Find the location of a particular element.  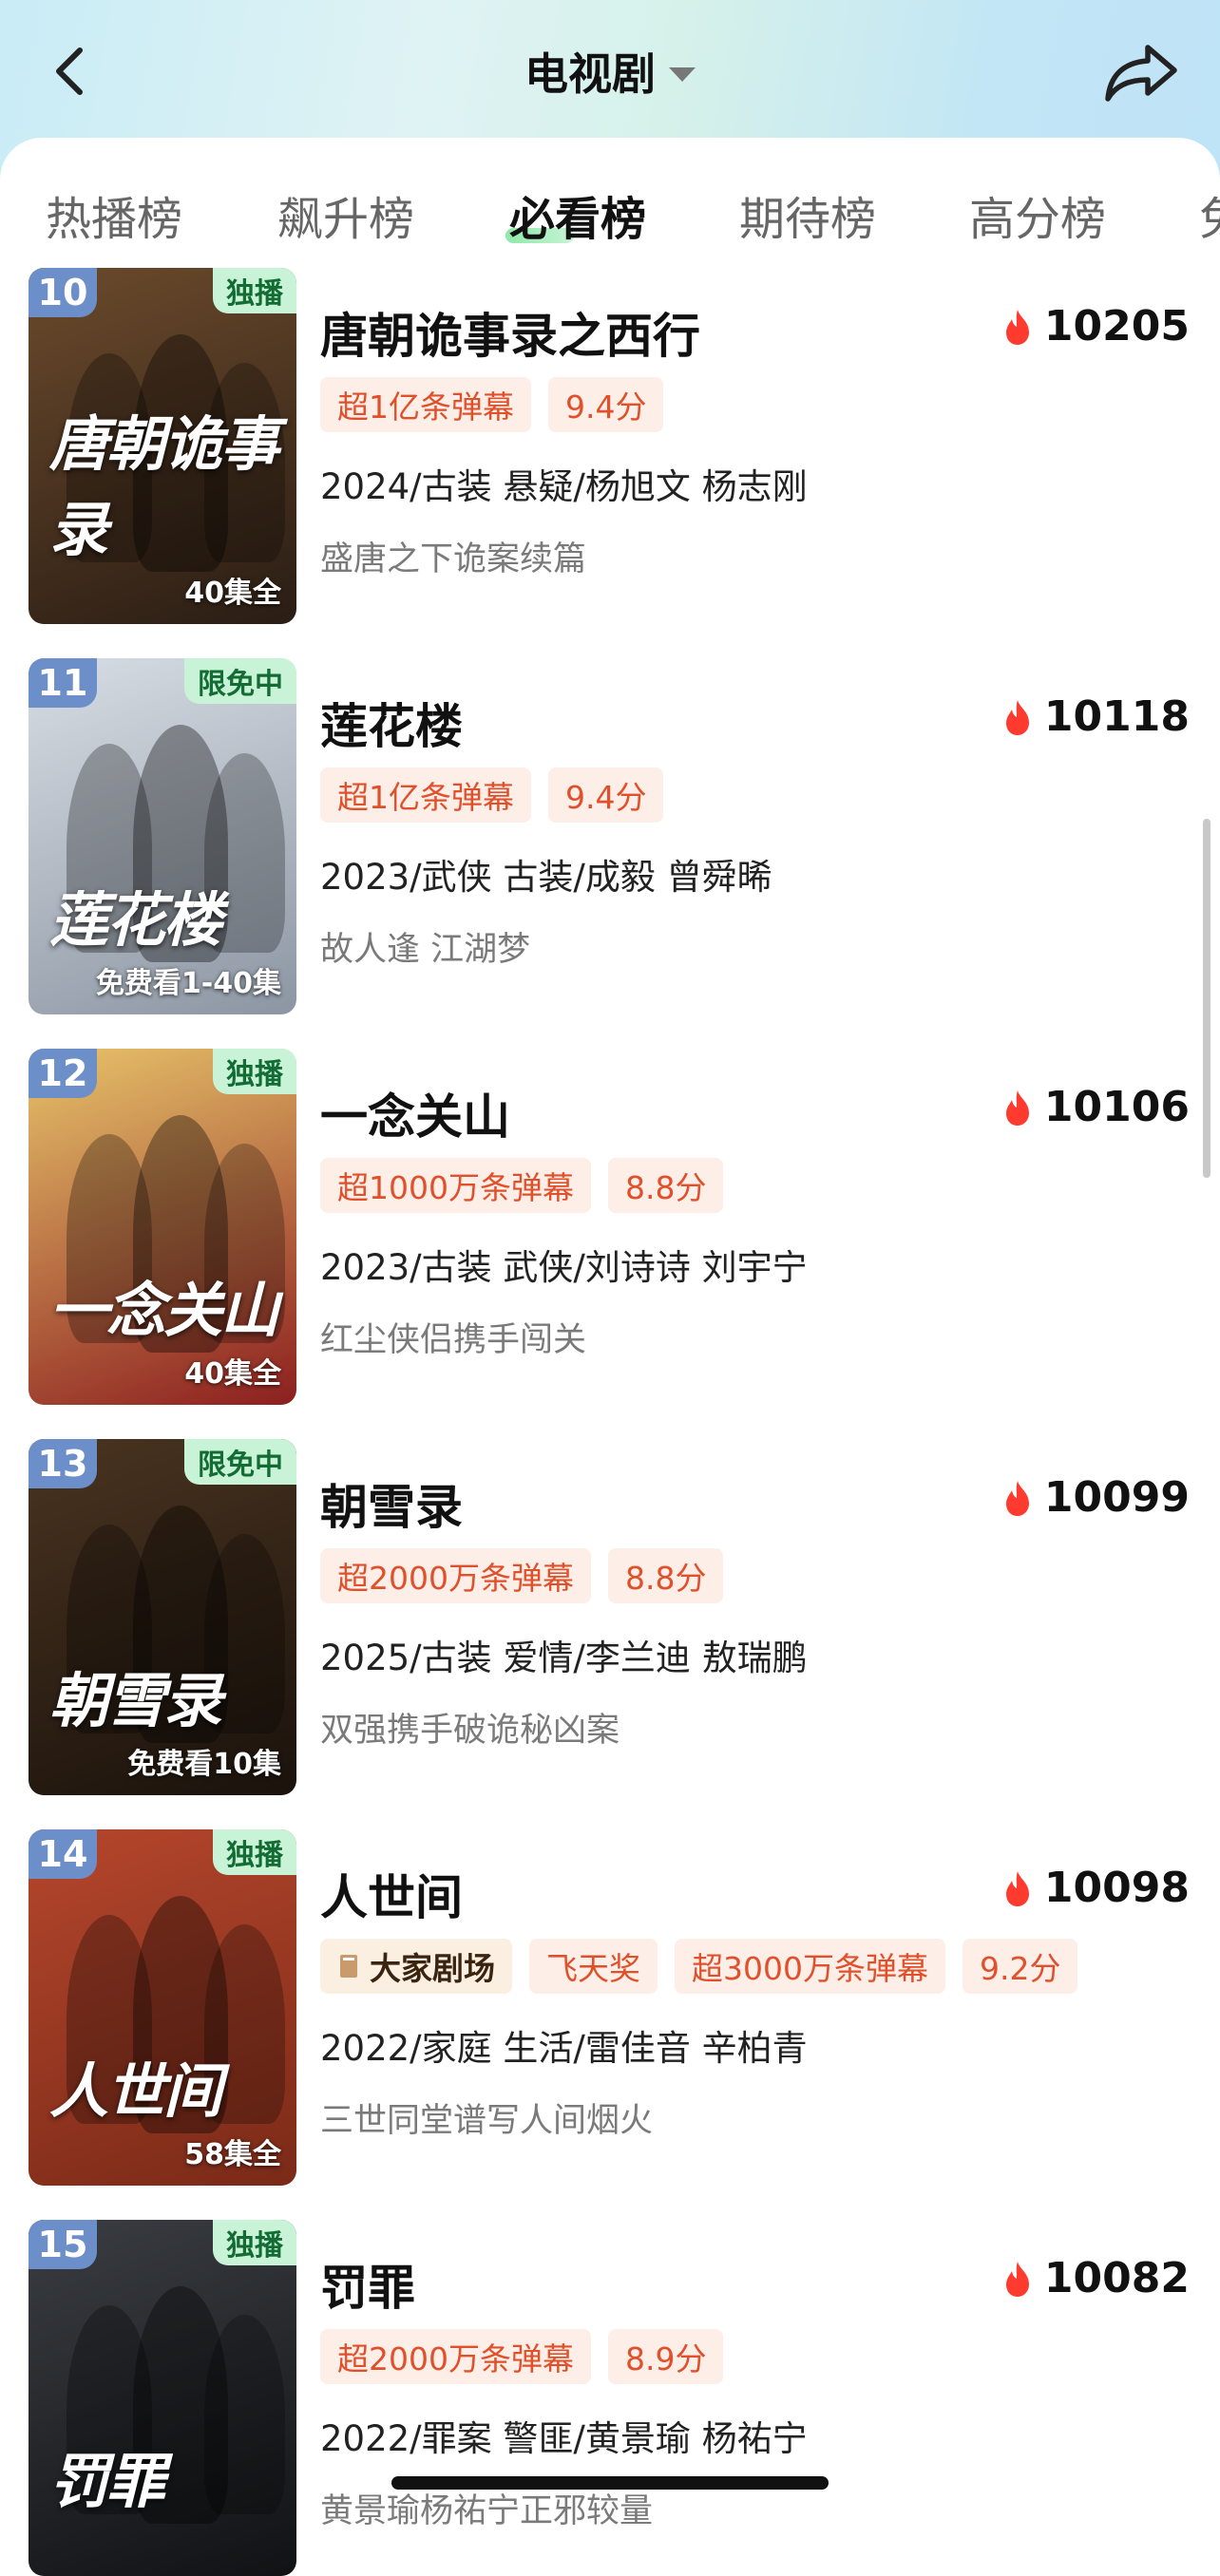

poster-image: 人世间 14 独播 58集全 is located at coordinates (162, 2008).